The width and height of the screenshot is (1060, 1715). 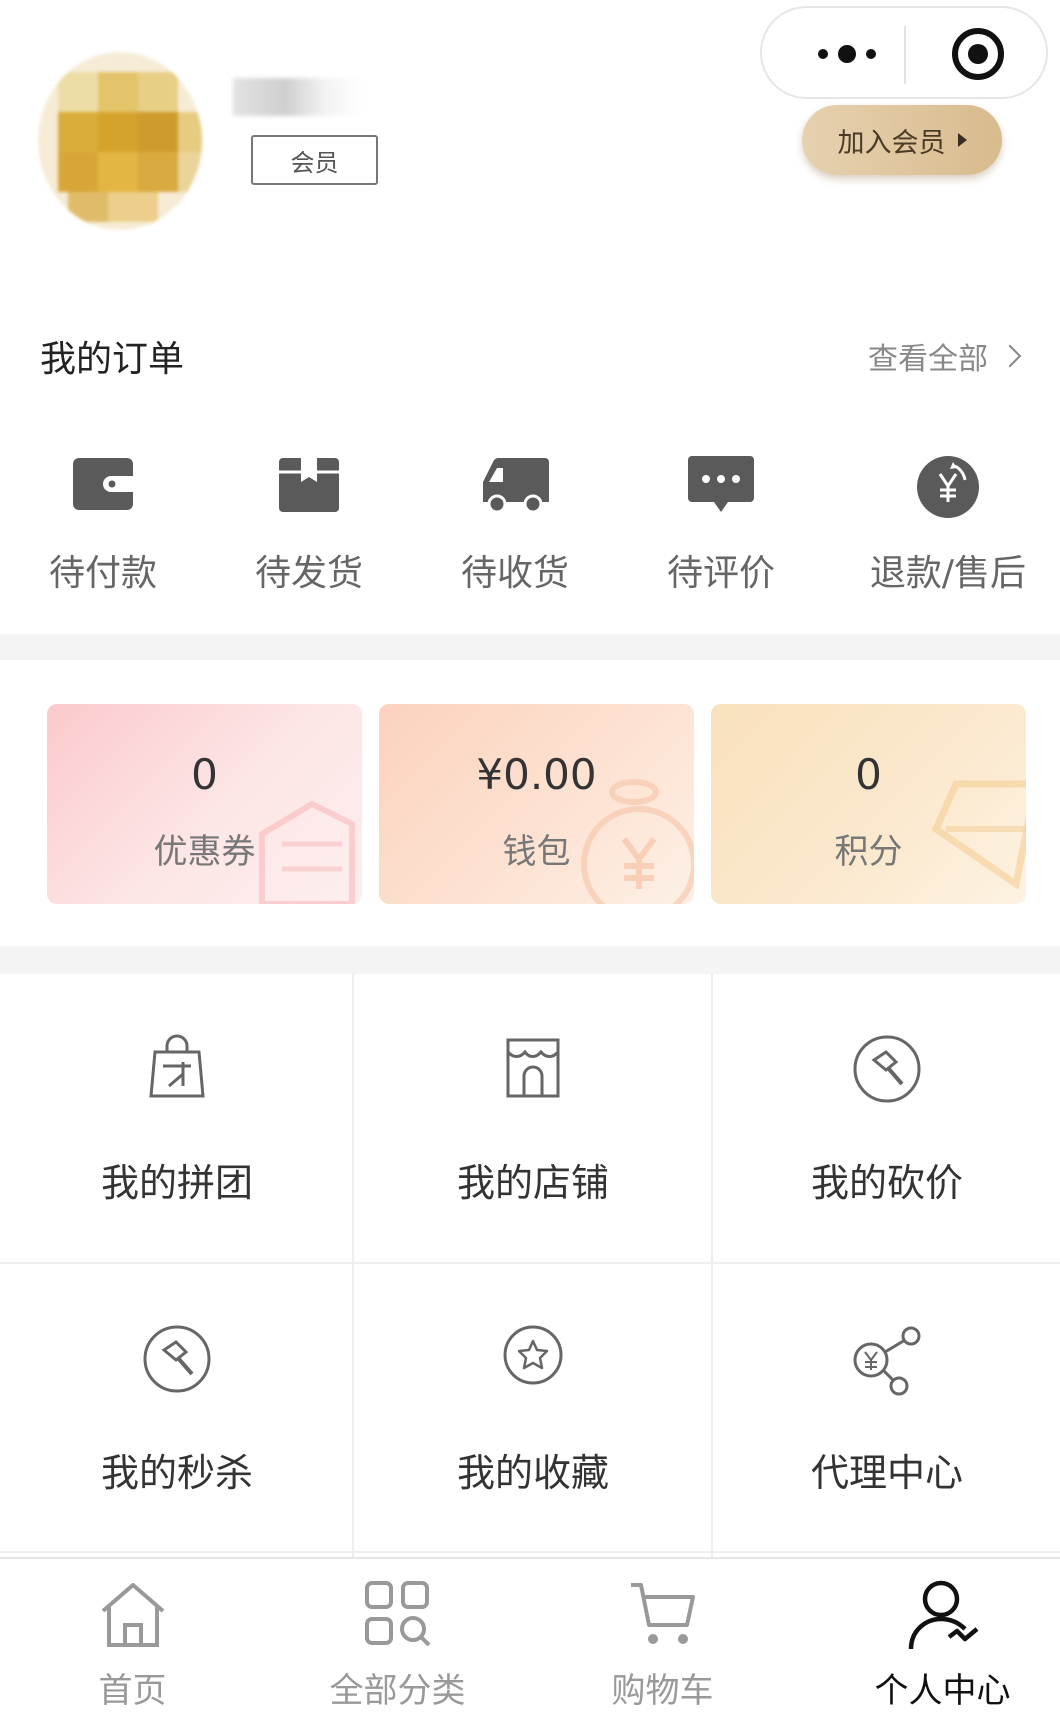 I want to click on tab-label: 个人中心, so click(x=942, y=1691).